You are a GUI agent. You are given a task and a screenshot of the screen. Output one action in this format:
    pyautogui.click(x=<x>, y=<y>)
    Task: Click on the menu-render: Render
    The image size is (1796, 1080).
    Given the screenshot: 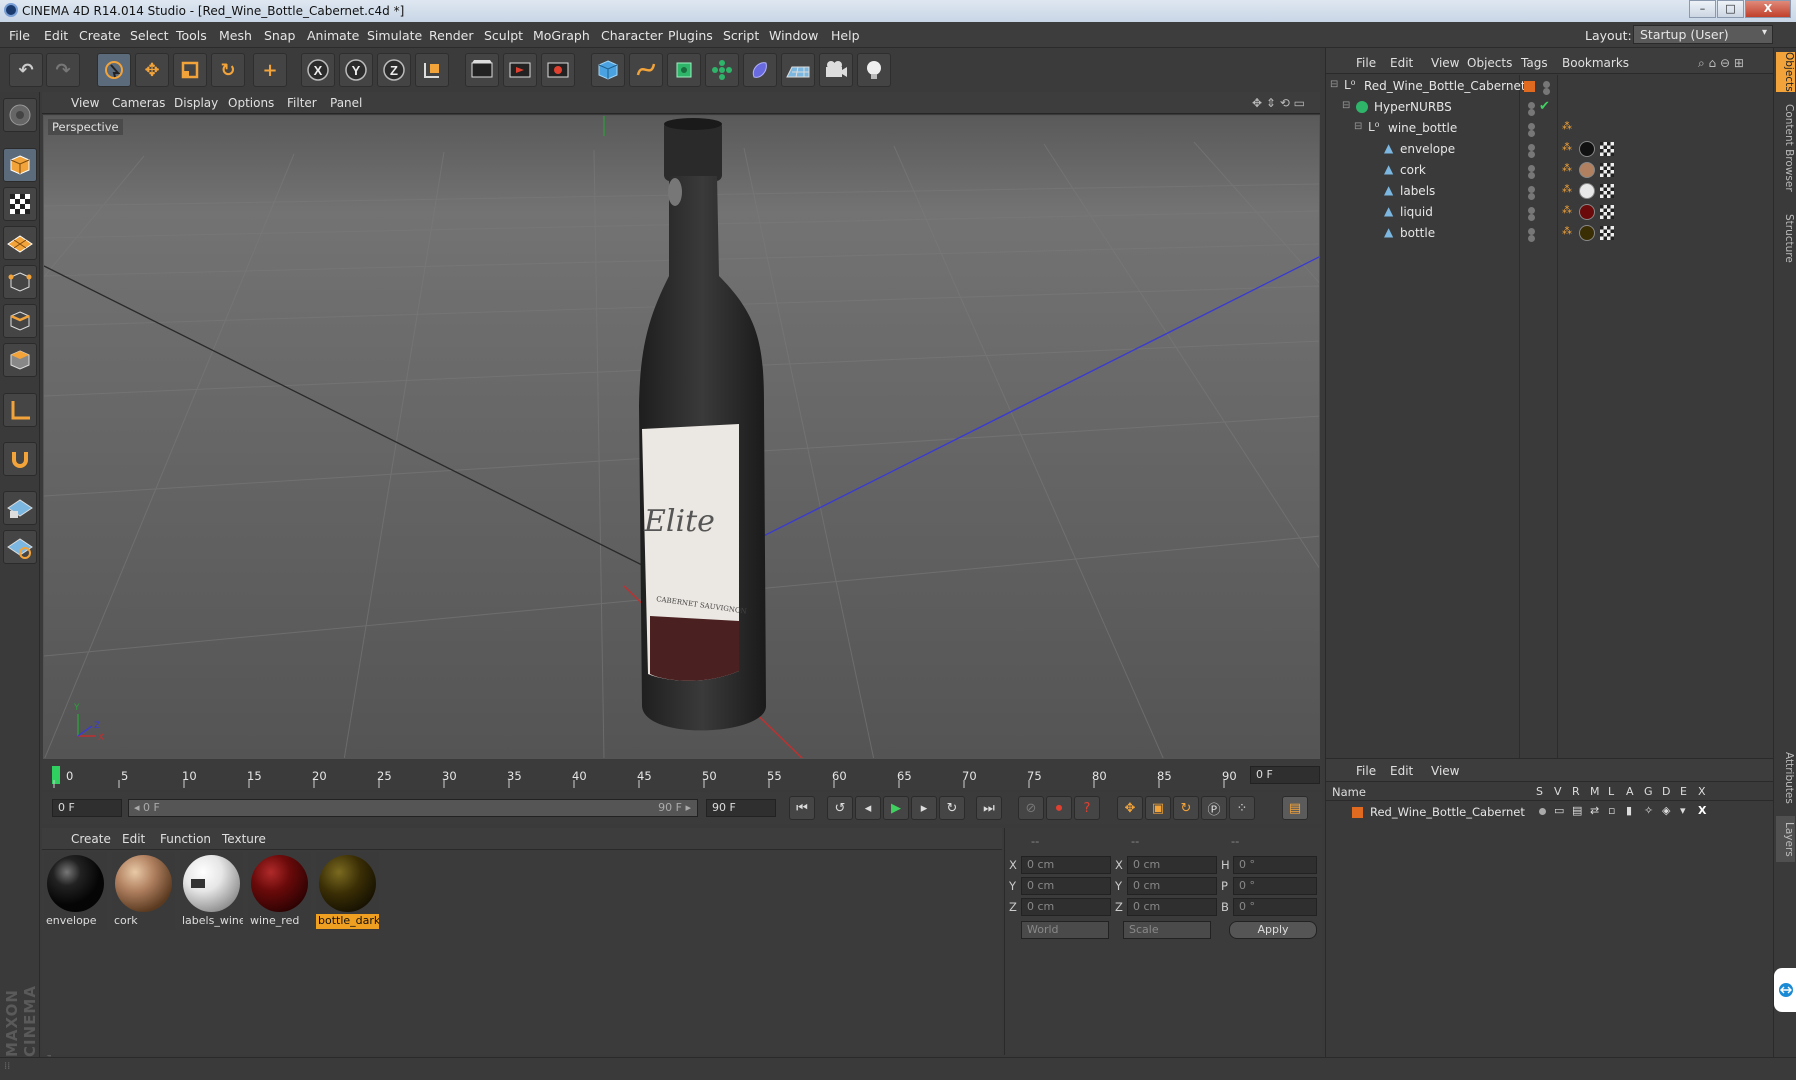 What is the action you would take?
    pyautogui.click(x=451, y=35)
    